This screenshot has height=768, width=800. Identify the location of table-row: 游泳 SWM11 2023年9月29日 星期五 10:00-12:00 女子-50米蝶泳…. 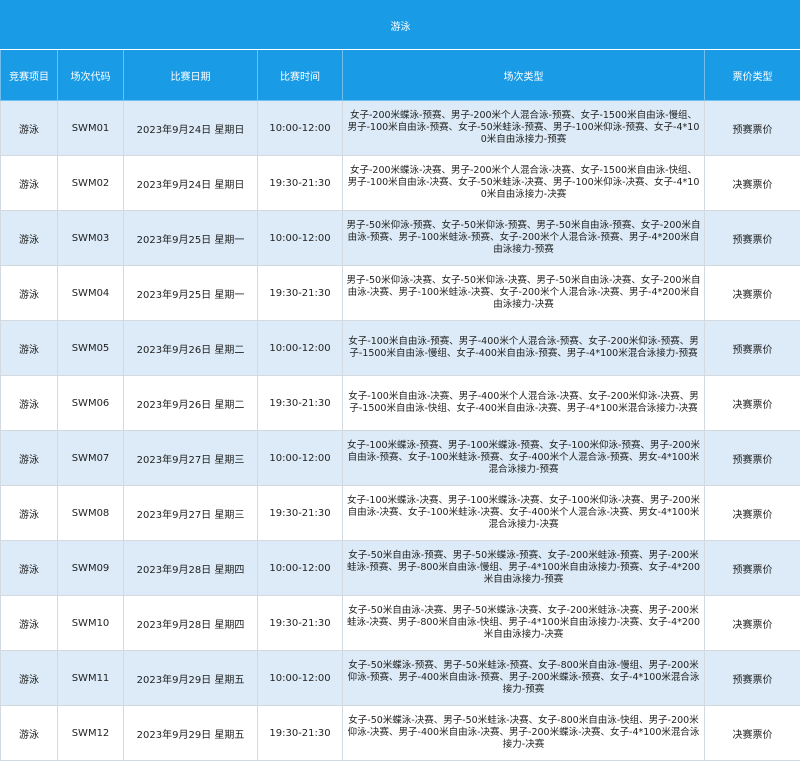
(400, 678).